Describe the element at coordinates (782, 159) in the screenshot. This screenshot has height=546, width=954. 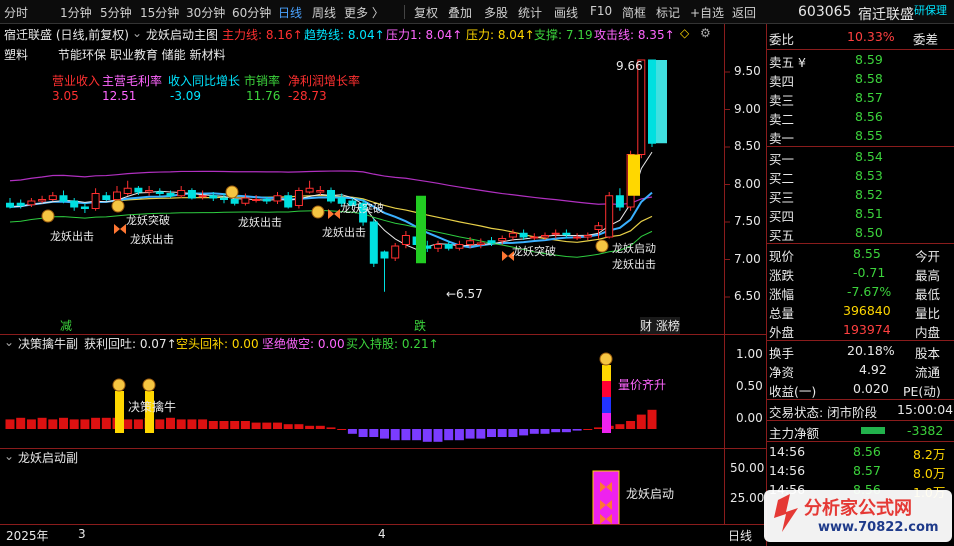
I see `buy1-label: 买一` at that location.